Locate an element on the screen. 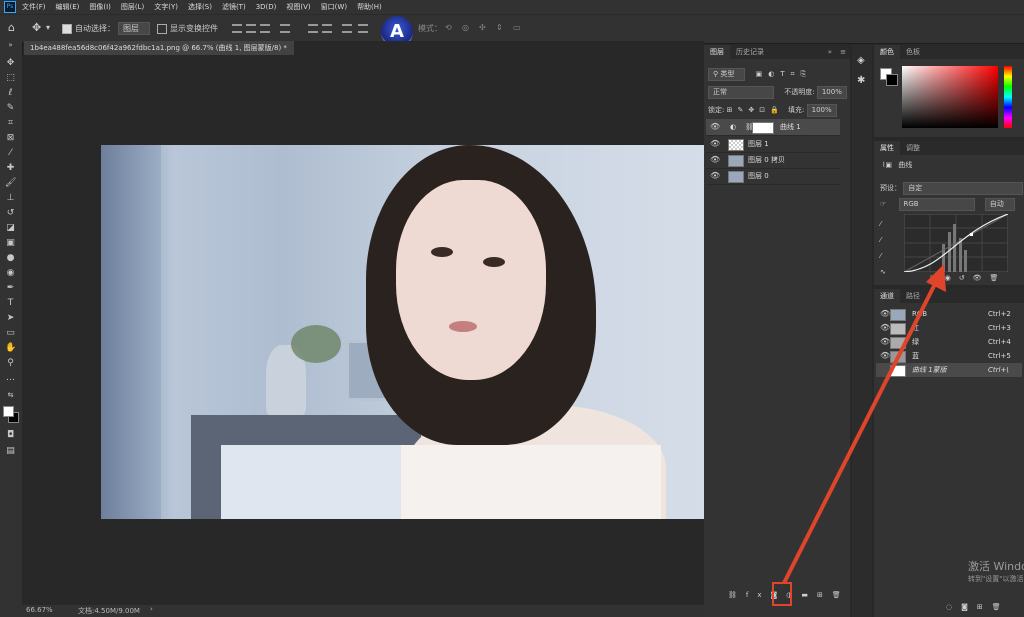  watermark-line-2: 转到"设置"以激活 is located at coordinates (996, 579).